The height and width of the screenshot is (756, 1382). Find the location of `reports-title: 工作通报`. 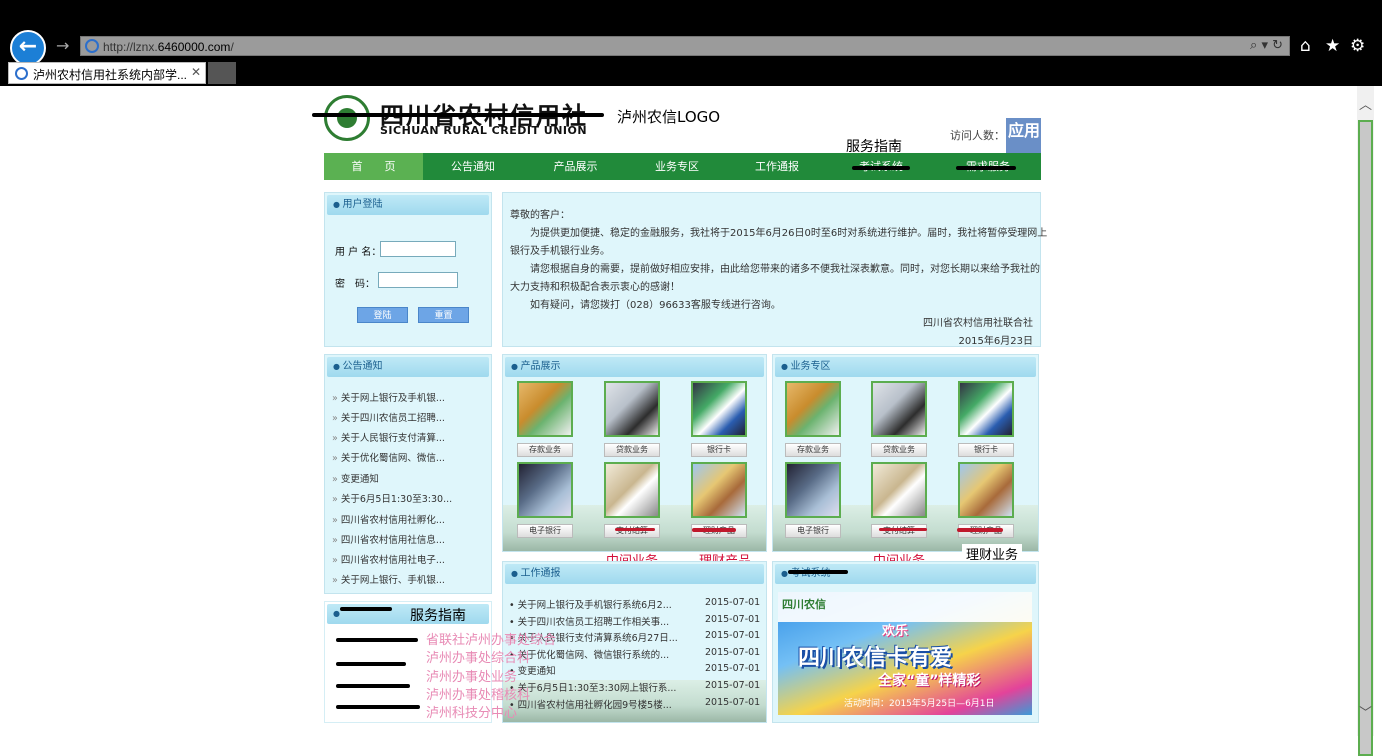

reports-title: 工作通报 is located at coordinates (634, 574).